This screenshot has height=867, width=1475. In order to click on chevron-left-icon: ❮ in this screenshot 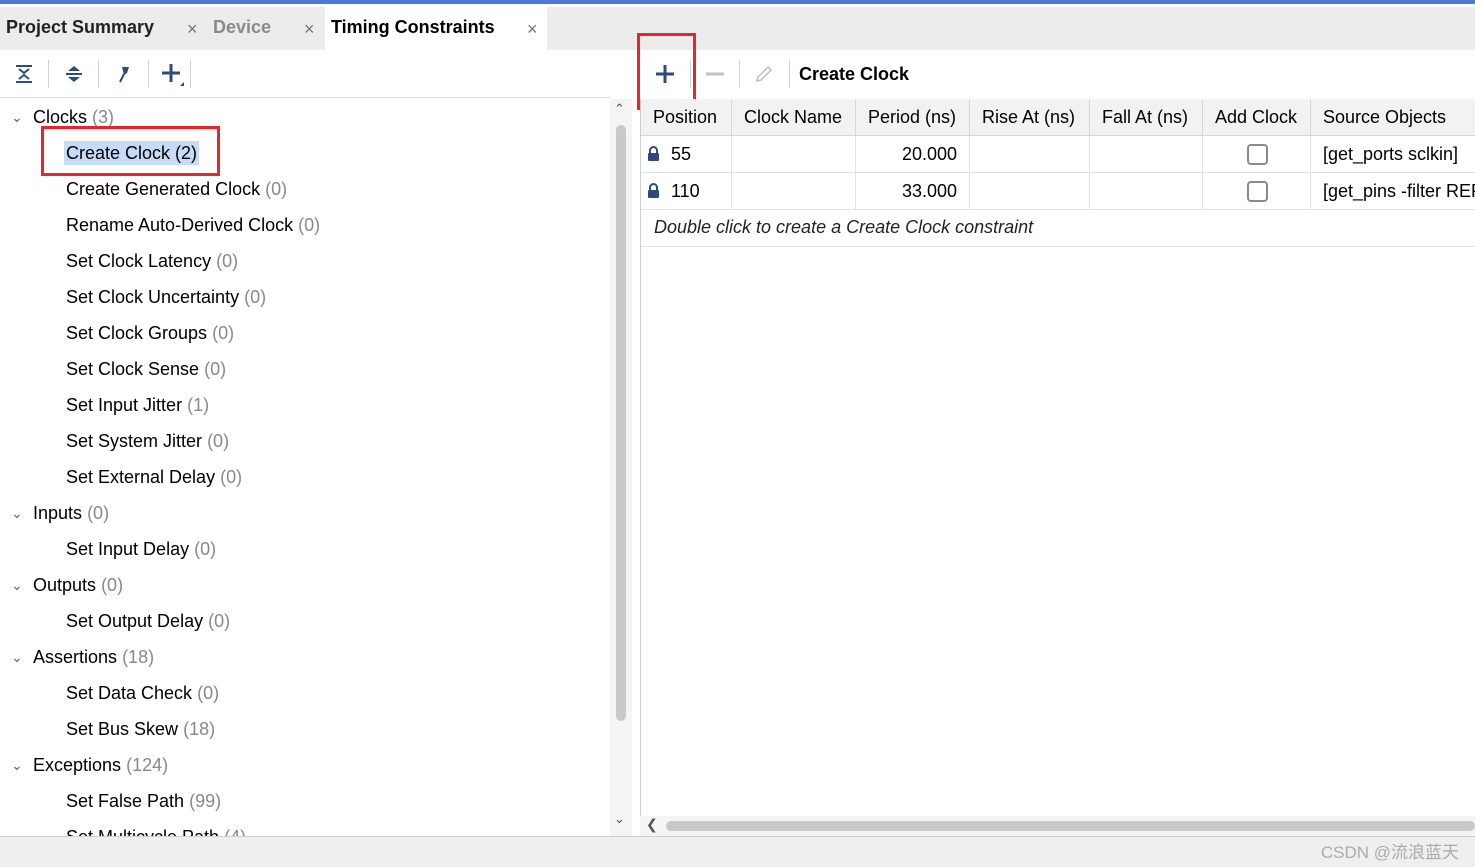, I will do `click(652, 824)`.